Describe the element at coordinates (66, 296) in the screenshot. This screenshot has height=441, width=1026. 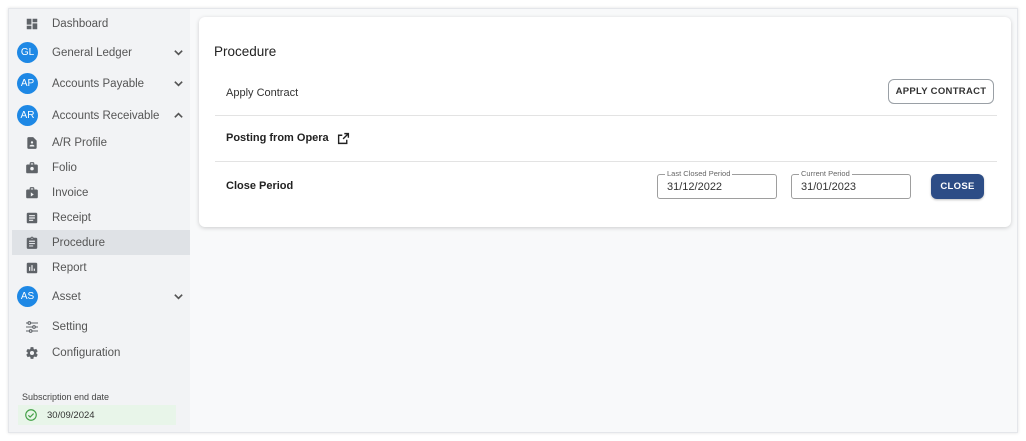
I see `sidebar-item-label: Asset` at that location.